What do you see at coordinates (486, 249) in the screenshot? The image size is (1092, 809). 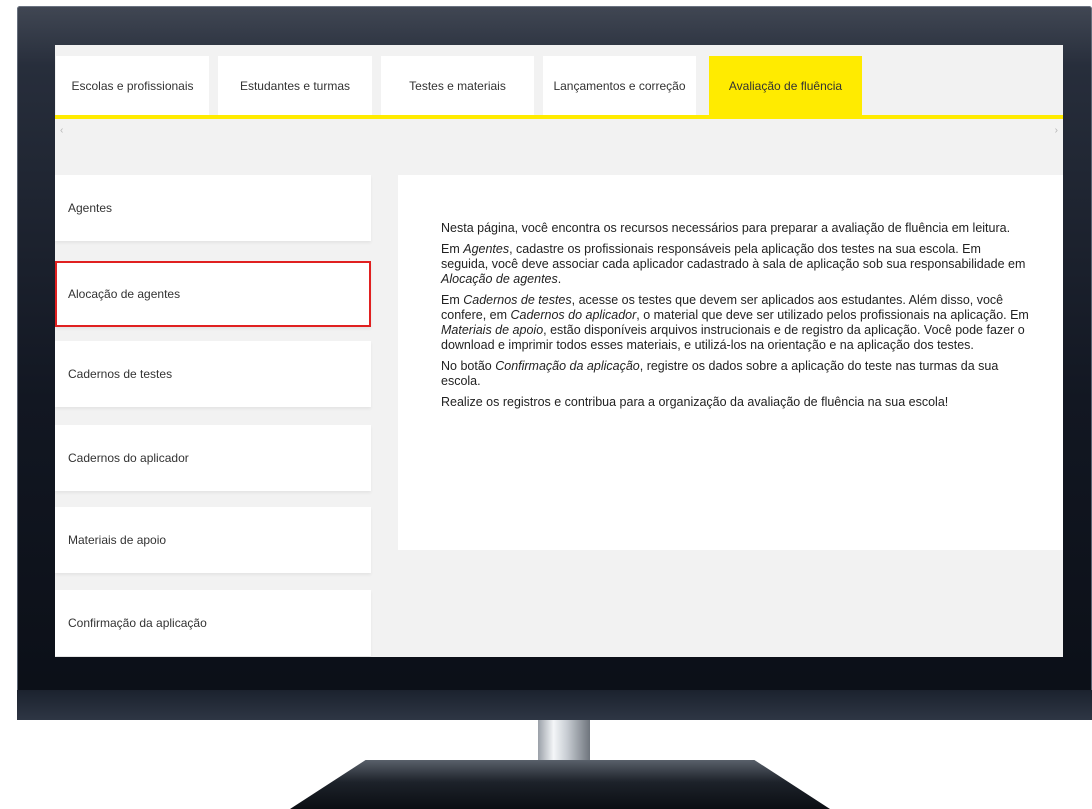 I see `emphasis-agentes: Agentes` at bounding box center [486, 249].